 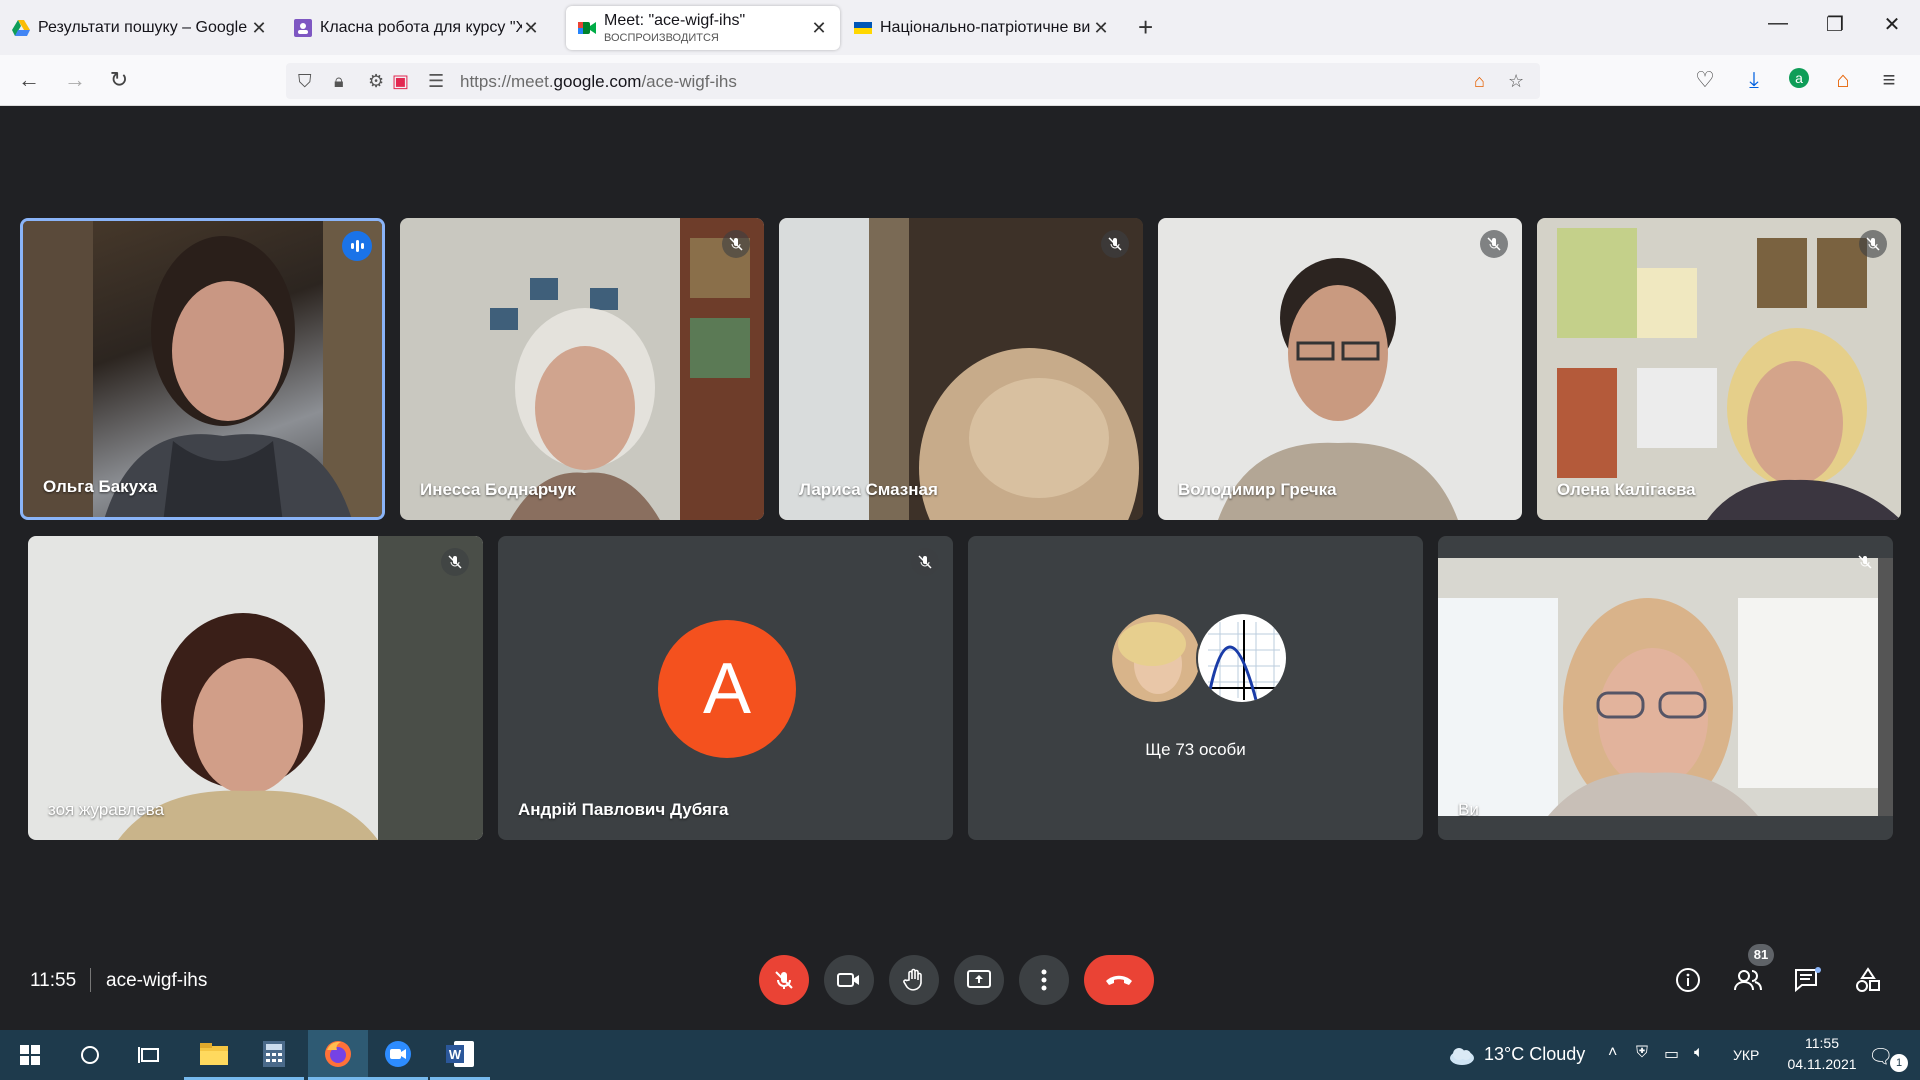 What do you see at coordinates (357, 246) in the screenshot?
I see `speaking-indicator-icon` at bounding box center [357, 246].